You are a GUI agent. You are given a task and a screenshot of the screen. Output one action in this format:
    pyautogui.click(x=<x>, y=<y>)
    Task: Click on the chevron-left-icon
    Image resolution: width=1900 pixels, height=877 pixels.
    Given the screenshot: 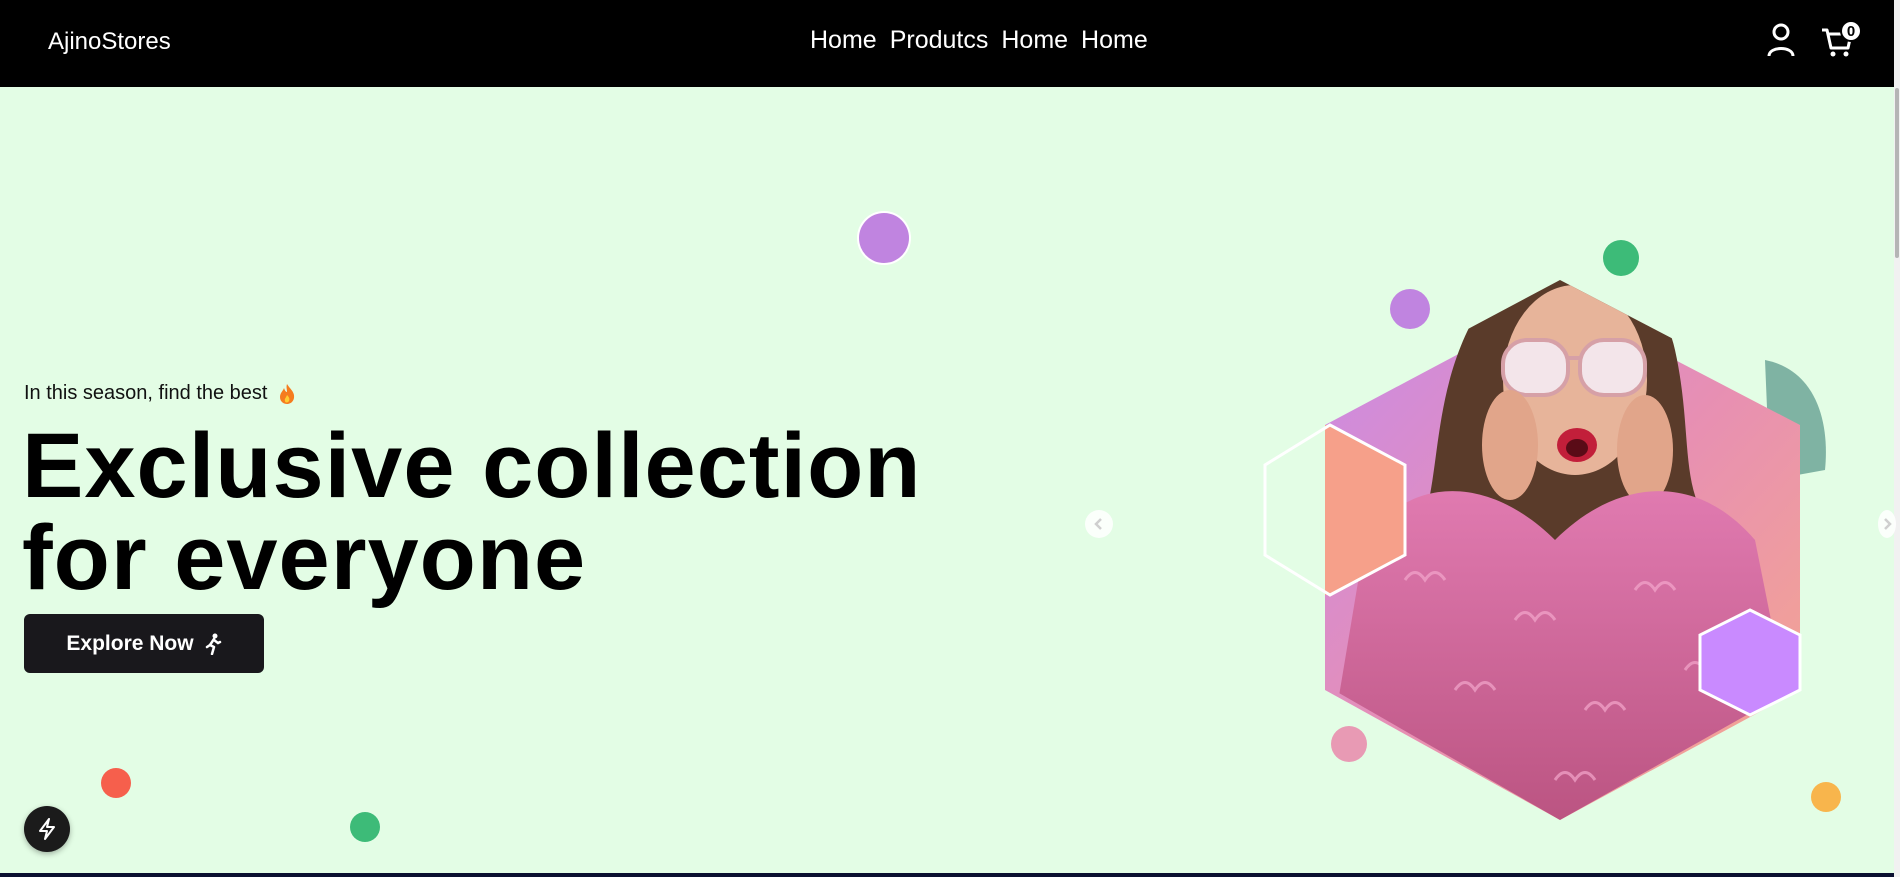 What is the action you would take?
    pyautogui.click(x=1098, y=524)
    